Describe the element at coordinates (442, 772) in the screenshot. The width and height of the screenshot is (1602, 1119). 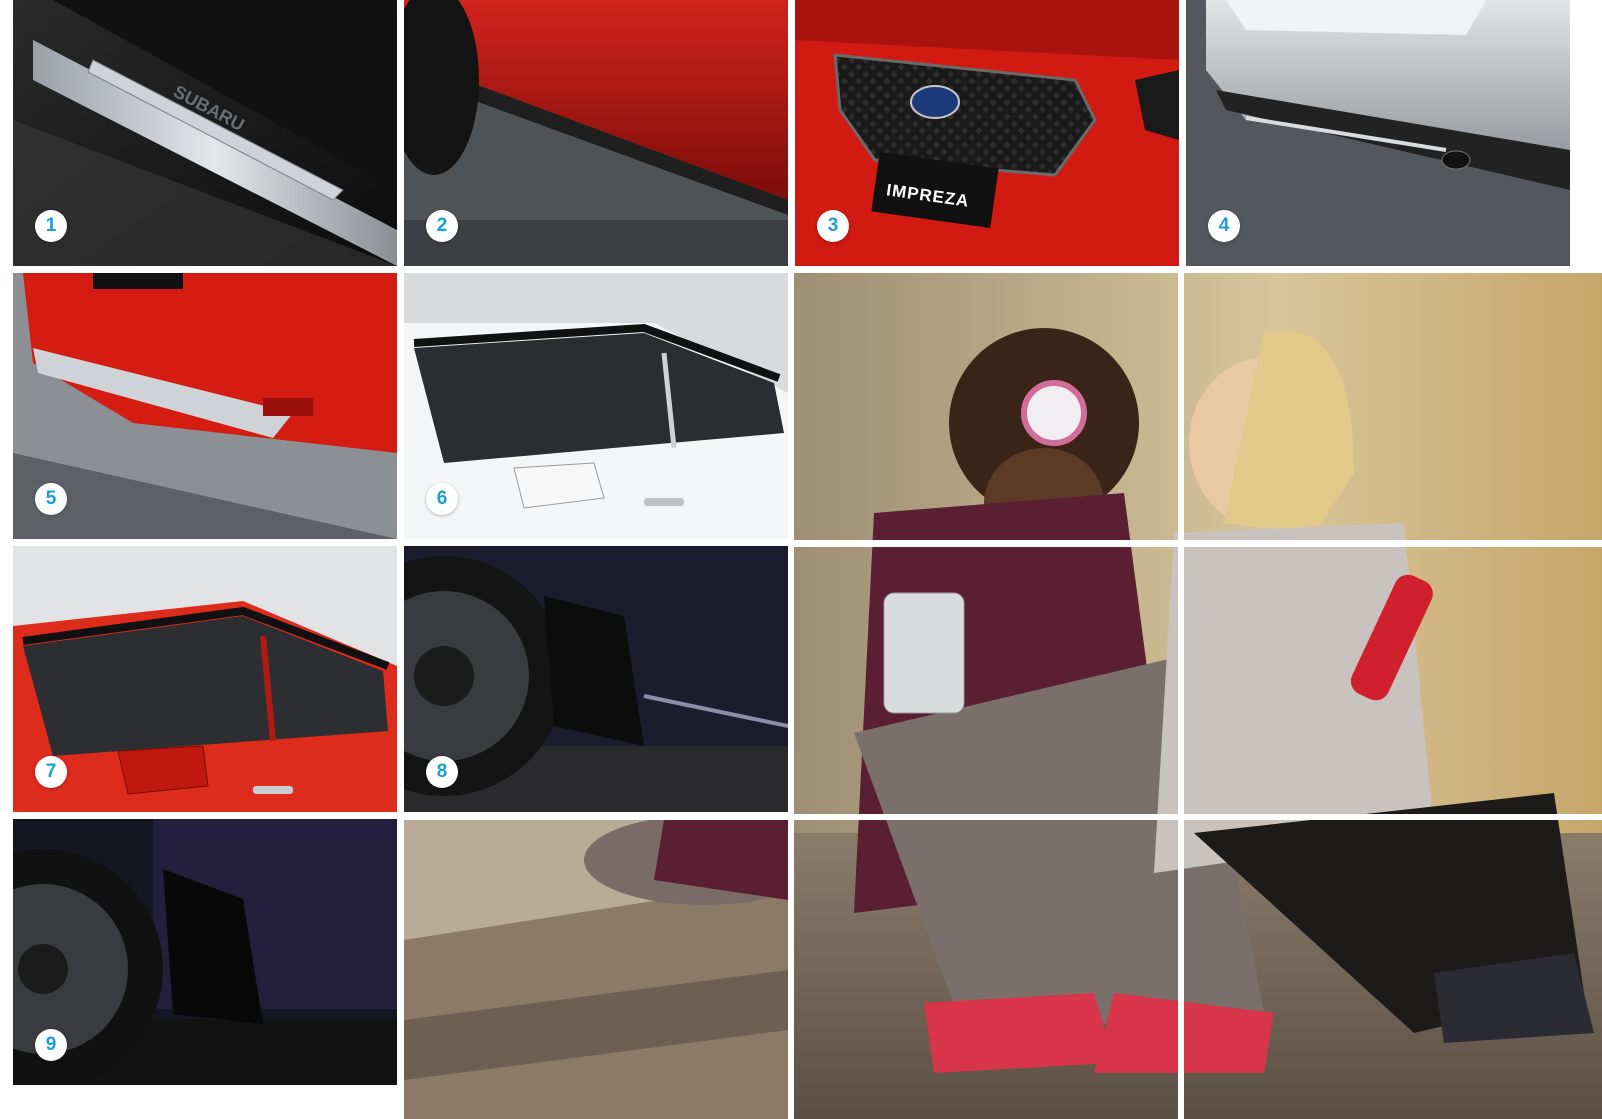
I see `tile-number-badge: 8` at that location.